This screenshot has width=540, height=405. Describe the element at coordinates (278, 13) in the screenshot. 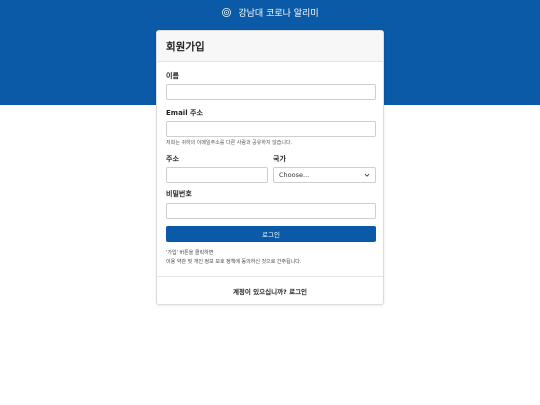

I see `app-title: 강남대 코로나 알리미` at that location.